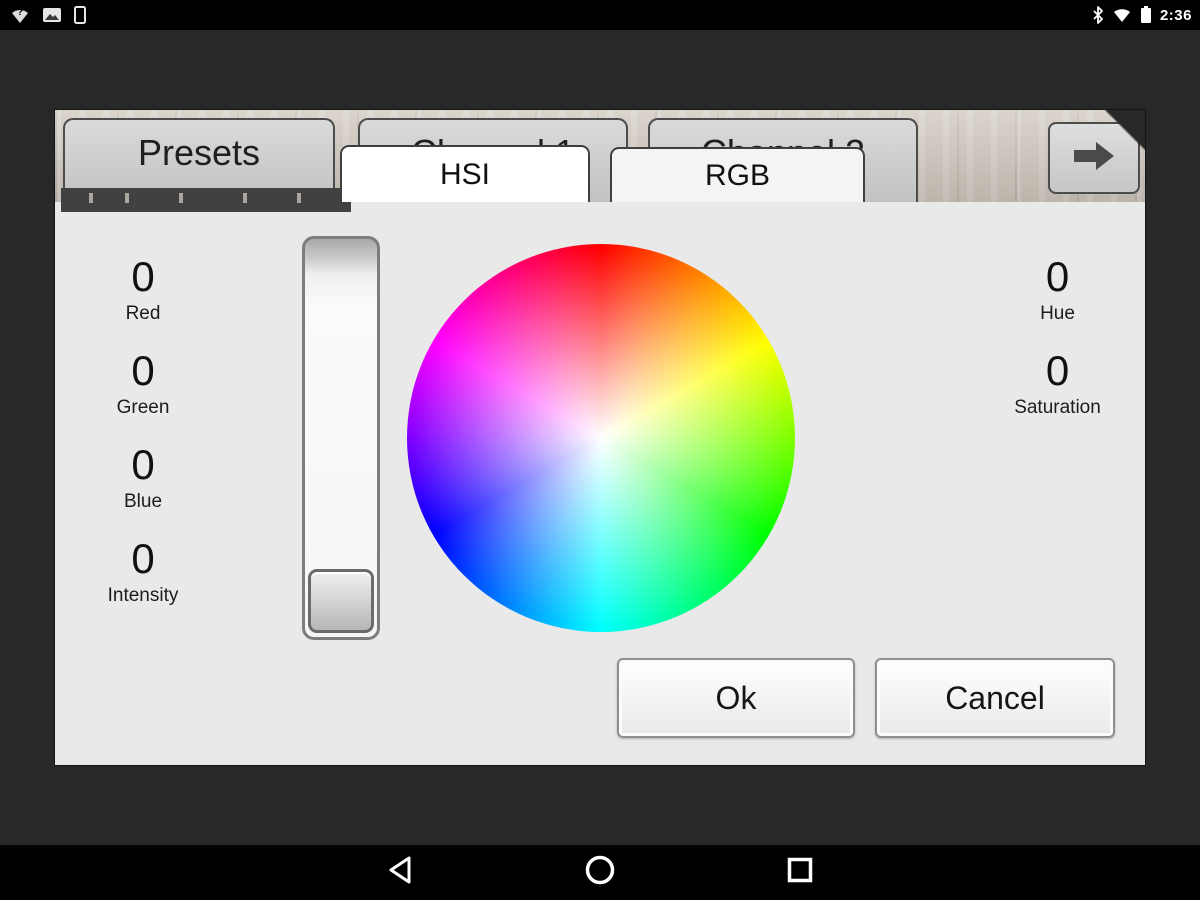 This screenshot has height=900, width=1200. I want to click on hue-label: Hue, so click(1057, 313).